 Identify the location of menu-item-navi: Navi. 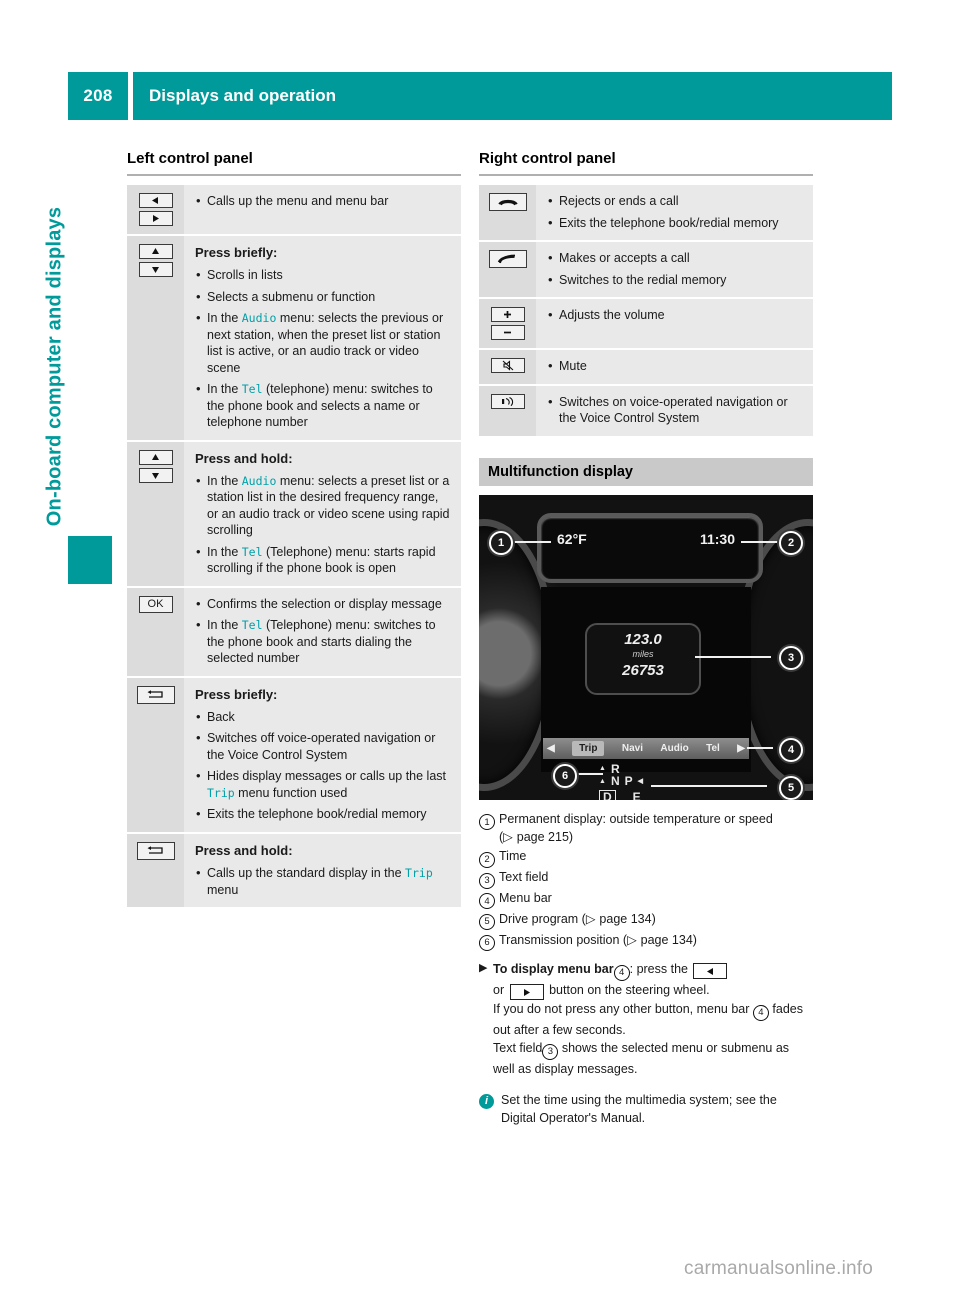
(632, 748).